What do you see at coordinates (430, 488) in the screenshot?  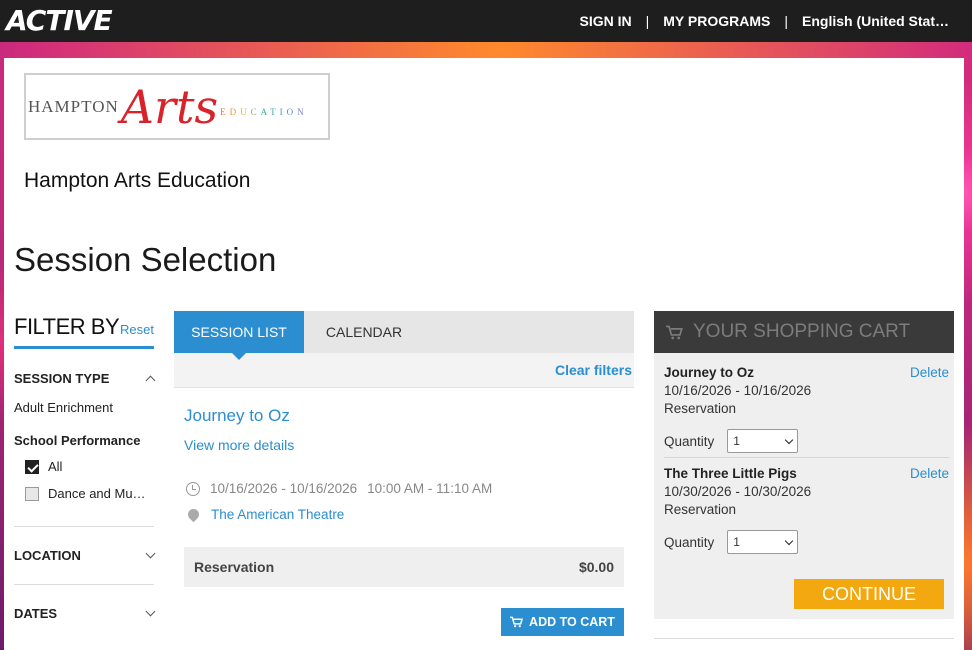 I see `session-time: 10:00 AM - 11:10 AM` at bounding box center [430, 488].